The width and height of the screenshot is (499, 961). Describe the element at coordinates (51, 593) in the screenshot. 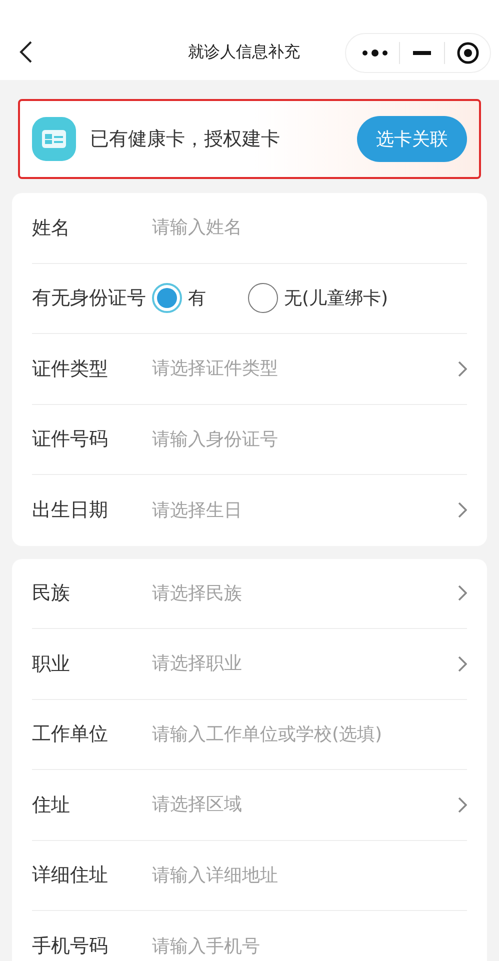

I see `field-label: 民族` at that location.